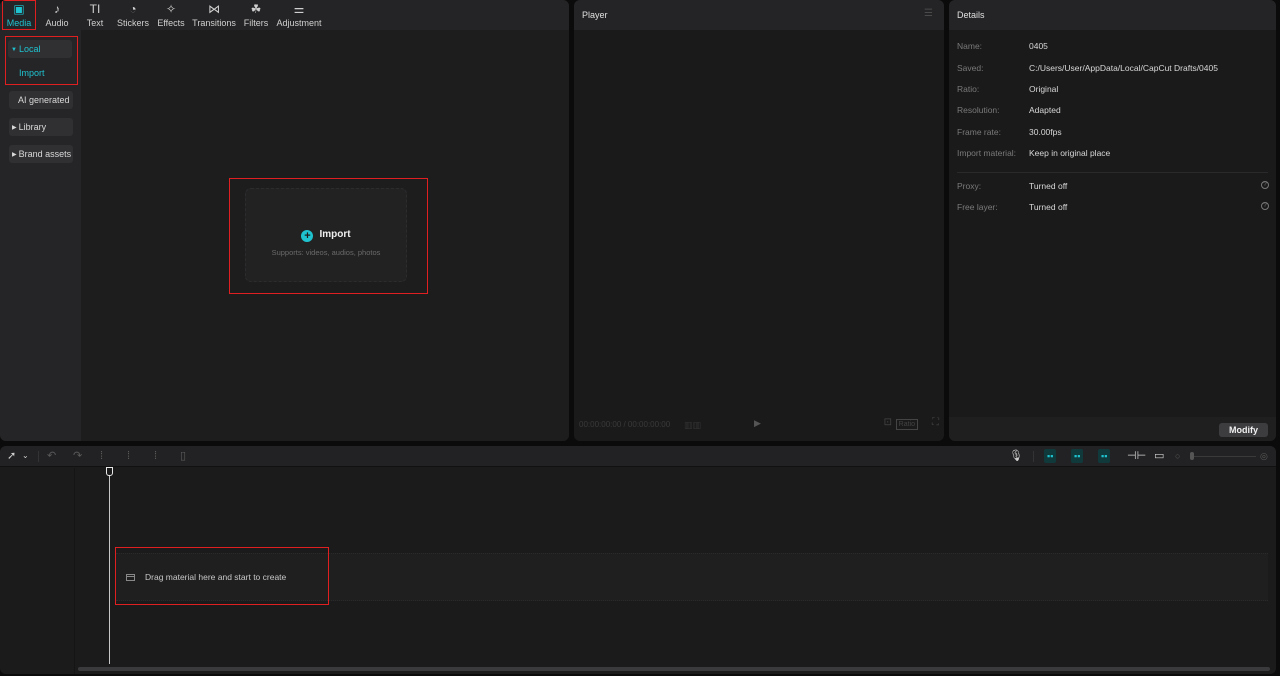  What do you see at coordinates (101, 456) in the screenshot?
I see `split-icon: ⁞` at bounding box center [101, 456].